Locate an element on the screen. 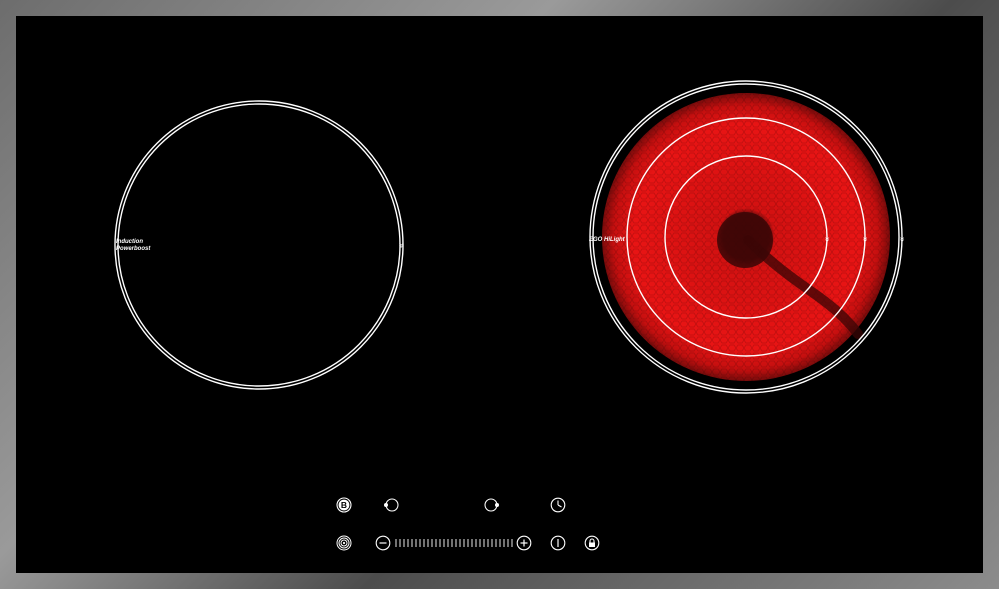  left-zone-chevron-icon: » is located at coordinates (400, 245).